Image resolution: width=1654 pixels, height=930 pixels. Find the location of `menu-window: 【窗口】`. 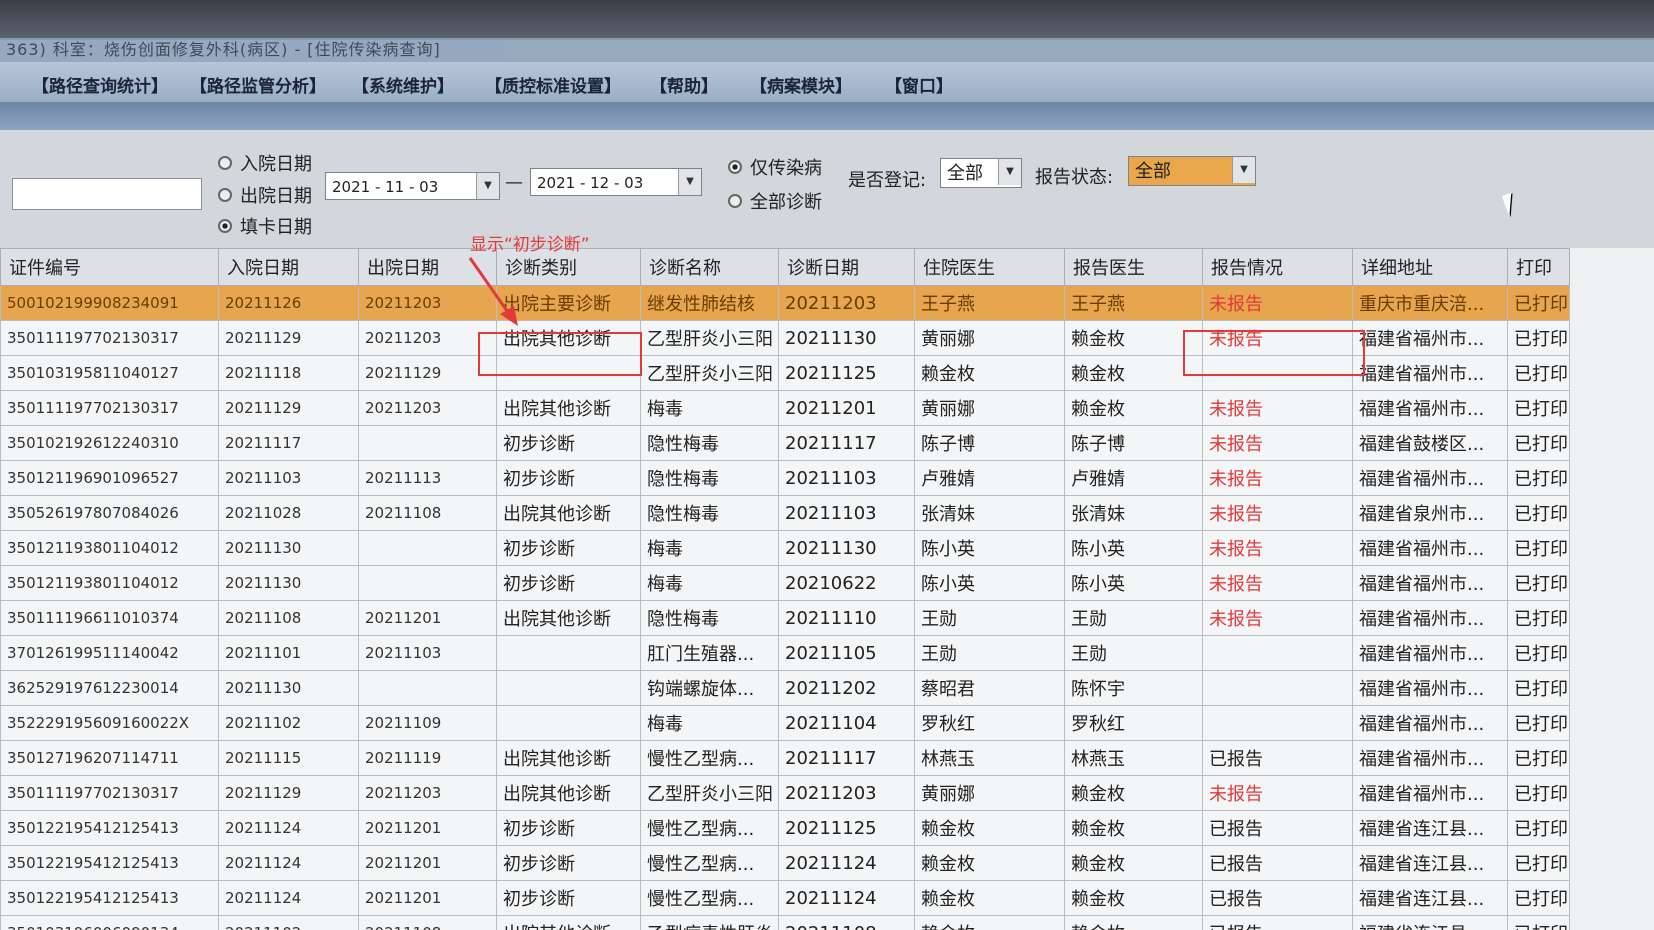

menu-window: 【窗口】 is located at coordinates (919, 84).